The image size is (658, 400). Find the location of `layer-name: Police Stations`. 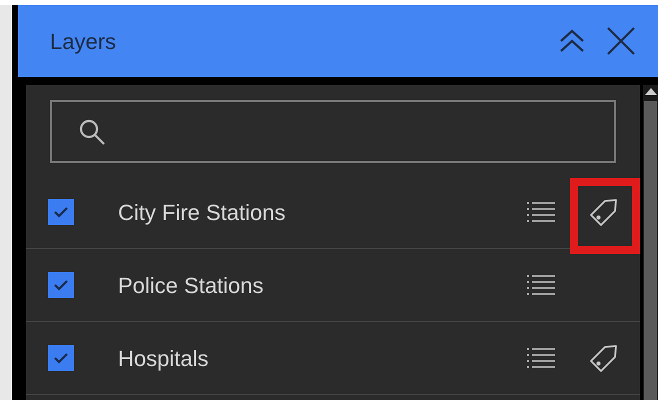

layer-name: Police Stations is located at coordinates (191, 286).